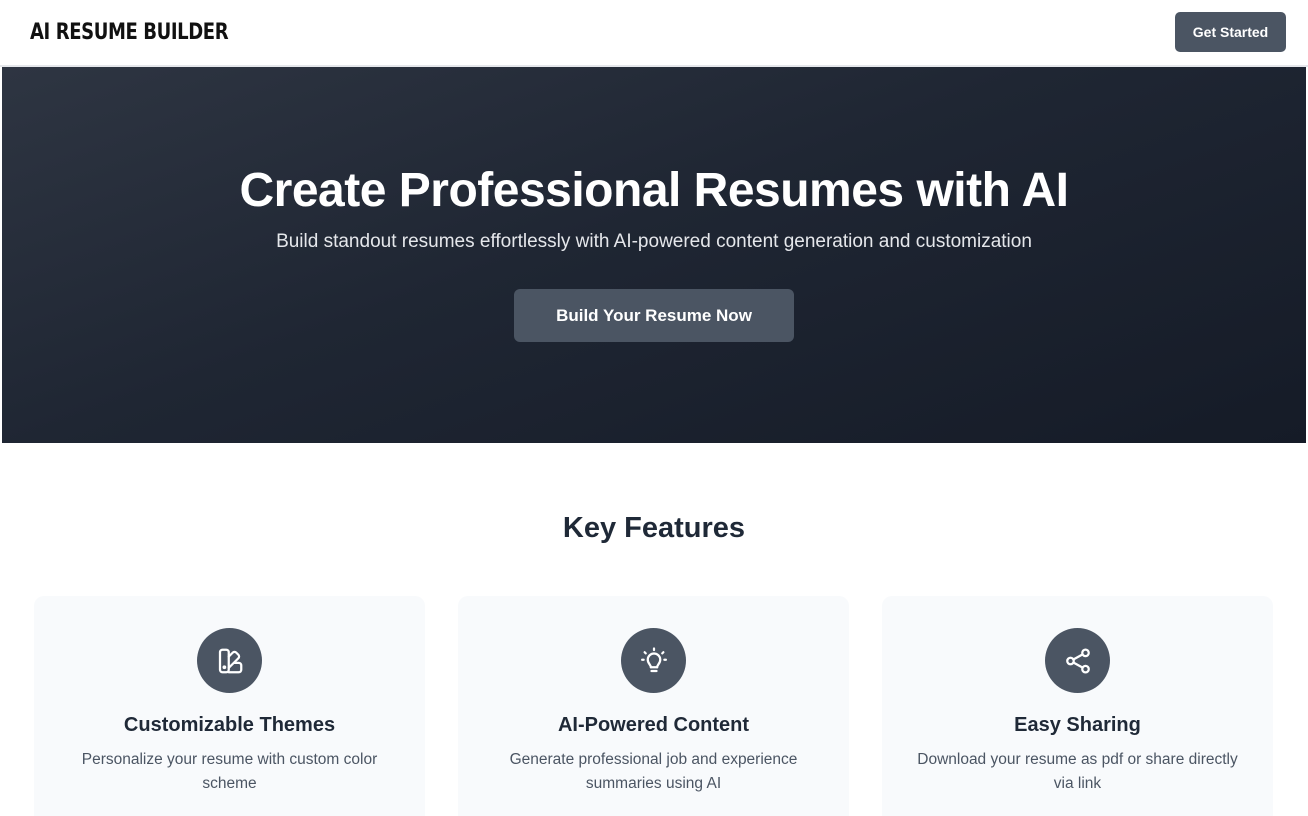  What do you see at coordinates (654, 33) in the screenshot?
I see `top-navbar: AI RESUME BUILDER Get Started` at bounding box center [654, 33].